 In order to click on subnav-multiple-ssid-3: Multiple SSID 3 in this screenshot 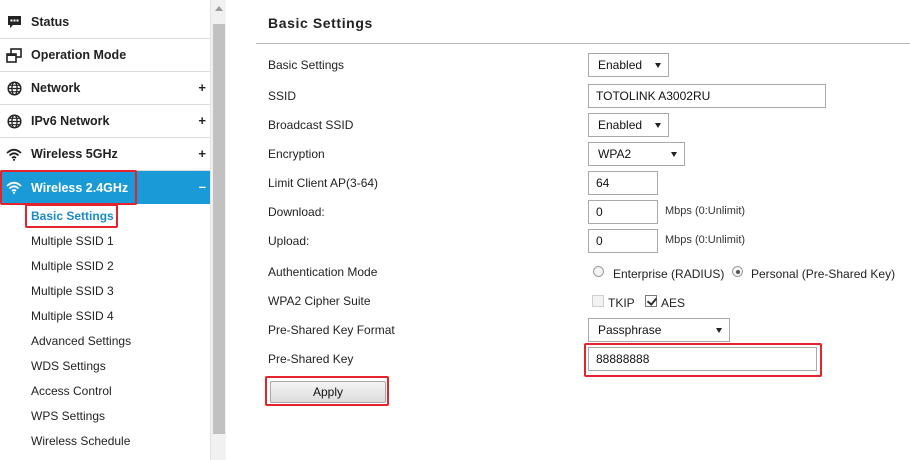, I will do `click(72, 291)`.